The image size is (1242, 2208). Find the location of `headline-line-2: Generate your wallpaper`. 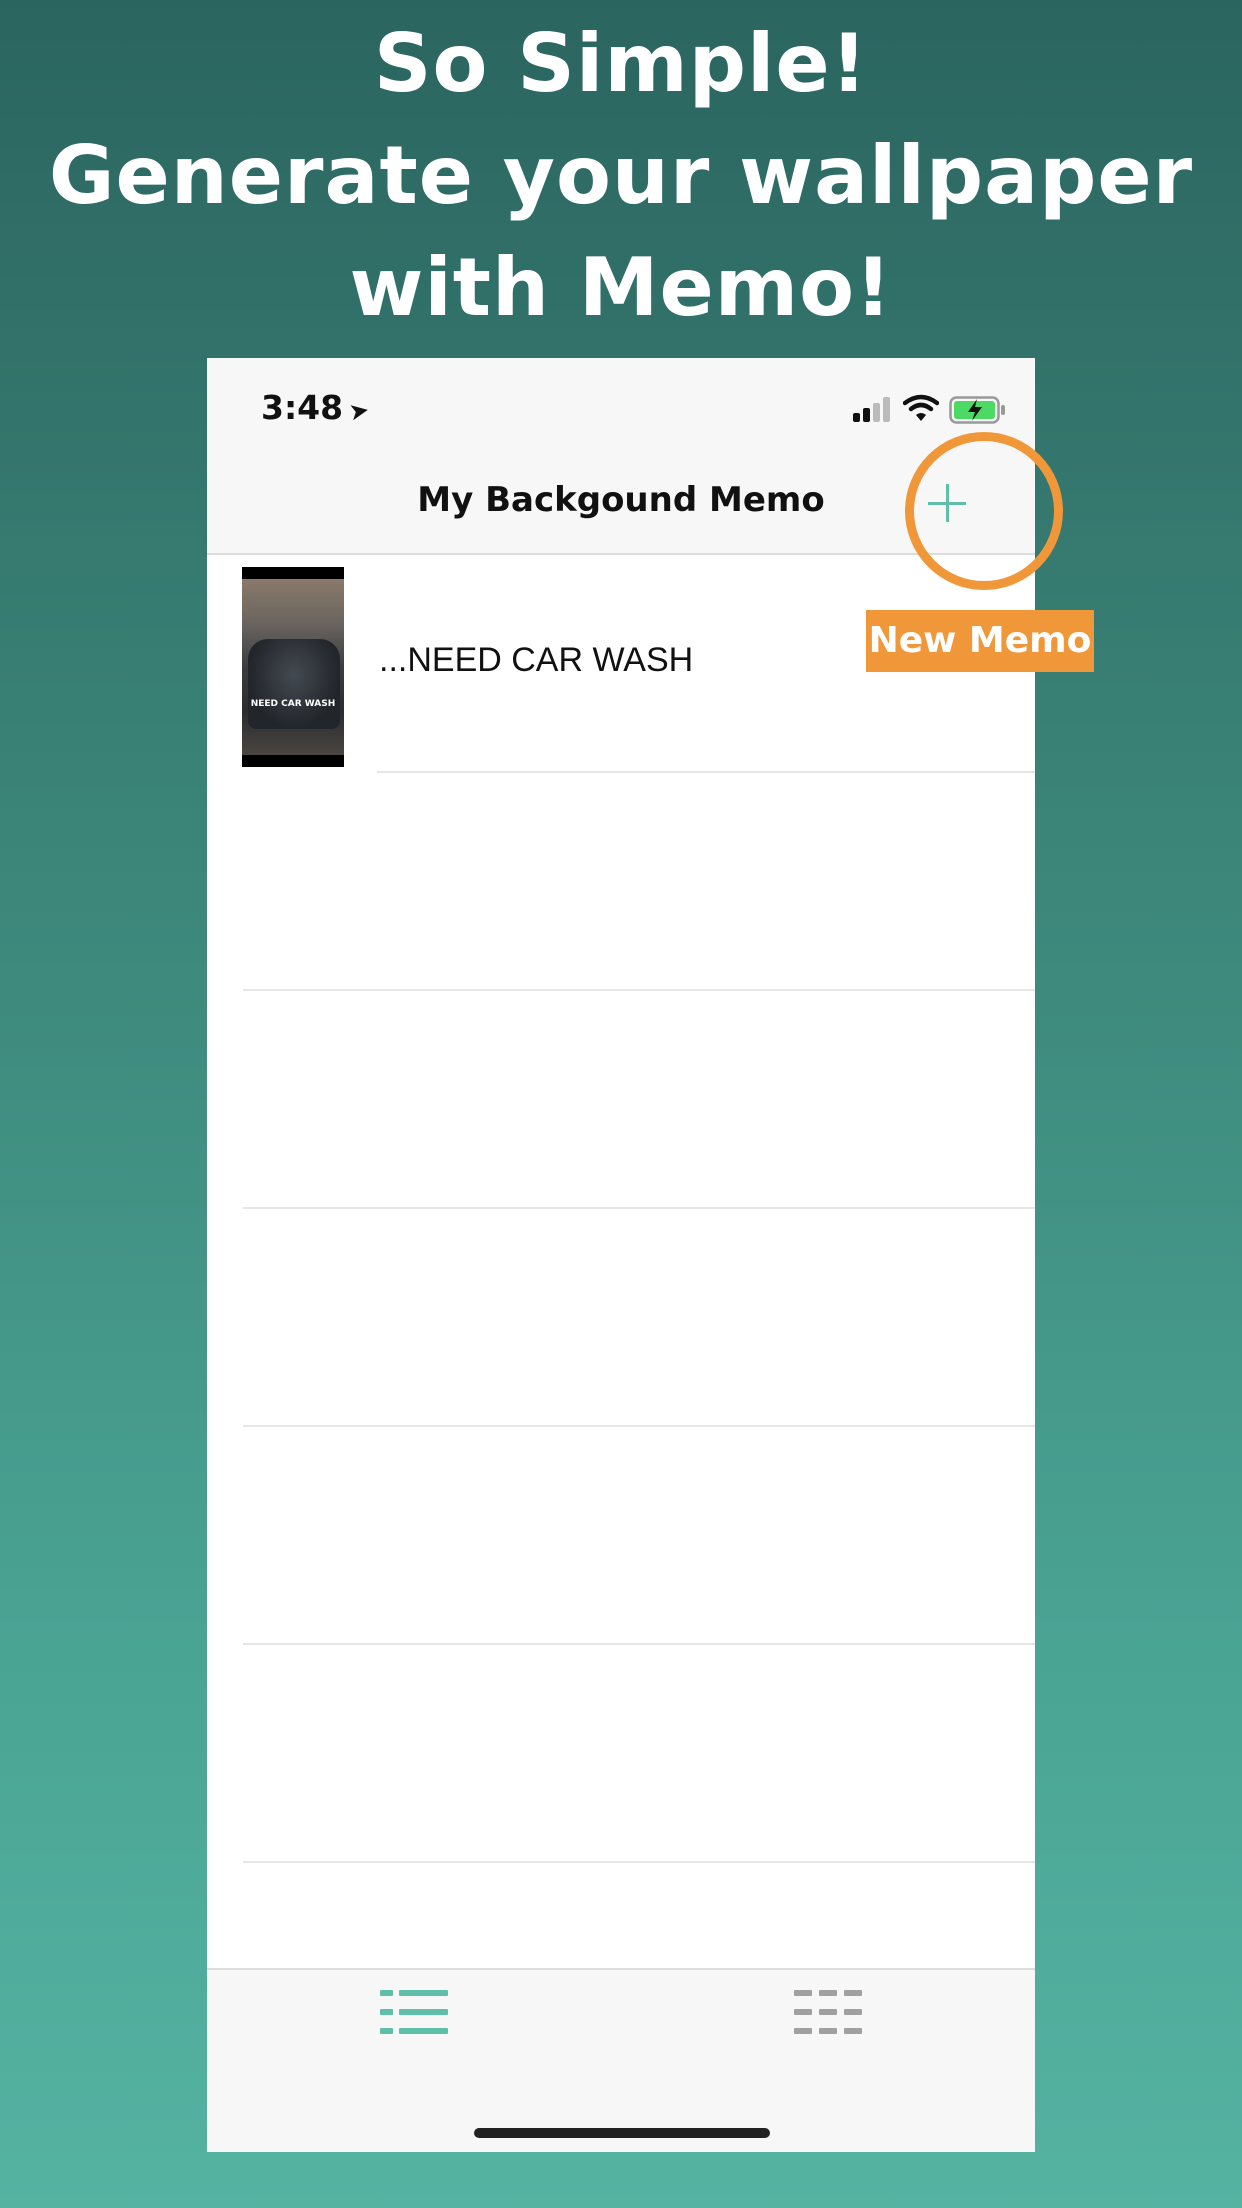

headline-line-2: Generate your wallpaper is located at coordinates (621, 175).